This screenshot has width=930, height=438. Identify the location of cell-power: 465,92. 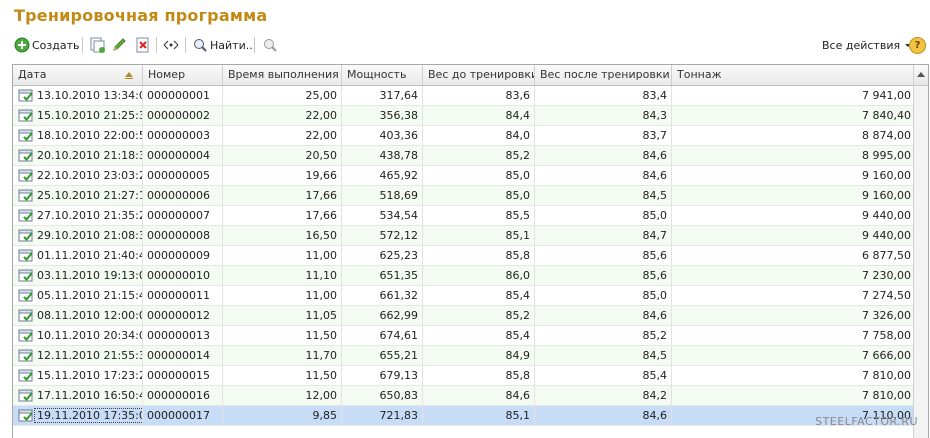
(382, 175).